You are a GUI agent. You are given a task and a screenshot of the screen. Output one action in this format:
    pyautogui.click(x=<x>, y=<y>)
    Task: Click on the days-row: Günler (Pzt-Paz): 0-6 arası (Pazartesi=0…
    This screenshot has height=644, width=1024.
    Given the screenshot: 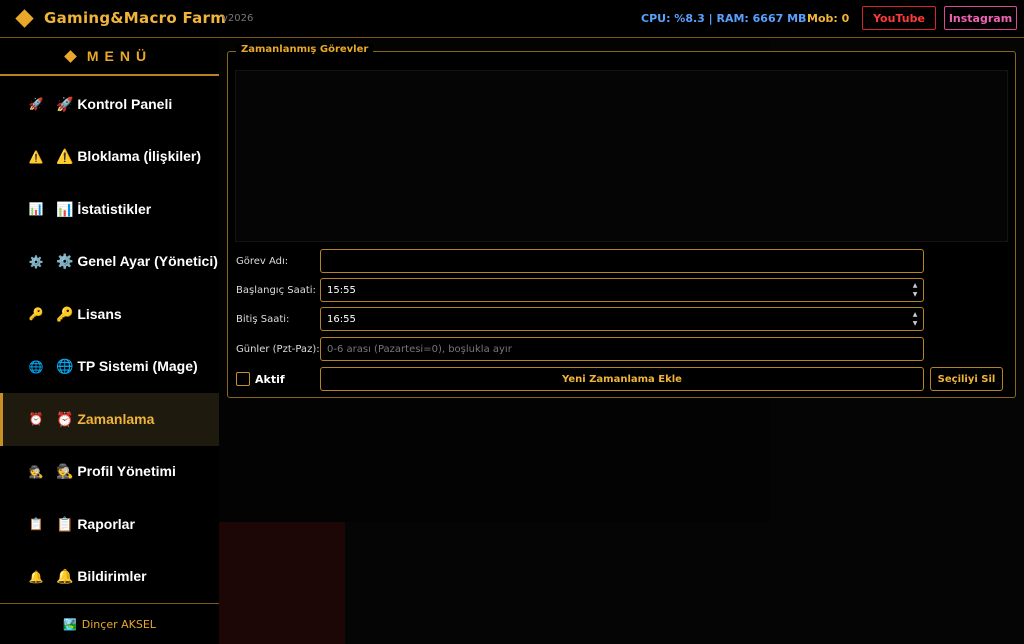 What is the action you would take?
    pyautogui.click(x=621, y=349)
    